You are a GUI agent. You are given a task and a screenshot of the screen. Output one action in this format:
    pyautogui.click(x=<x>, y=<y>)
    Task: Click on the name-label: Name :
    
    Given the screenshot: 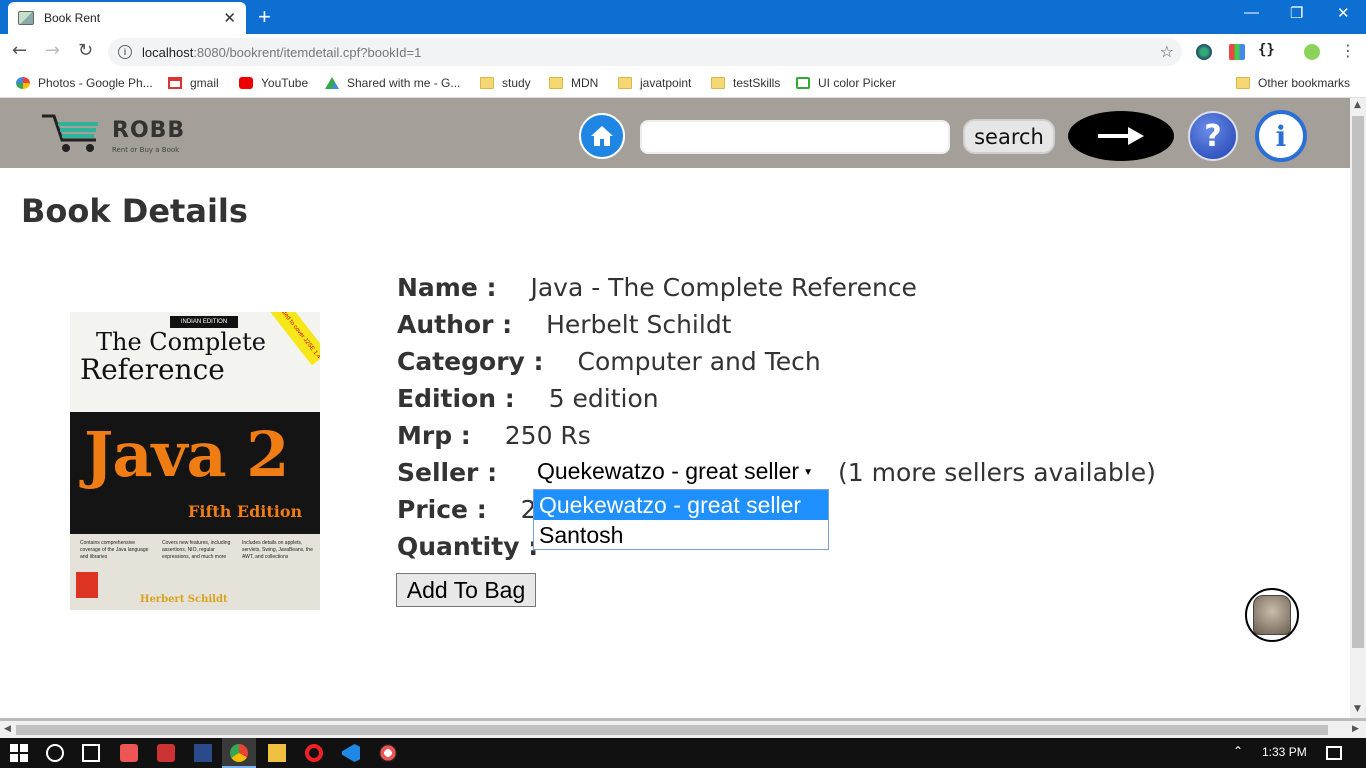 What is the action you would take?
    pyautogui.click(x=447, y=287)
    